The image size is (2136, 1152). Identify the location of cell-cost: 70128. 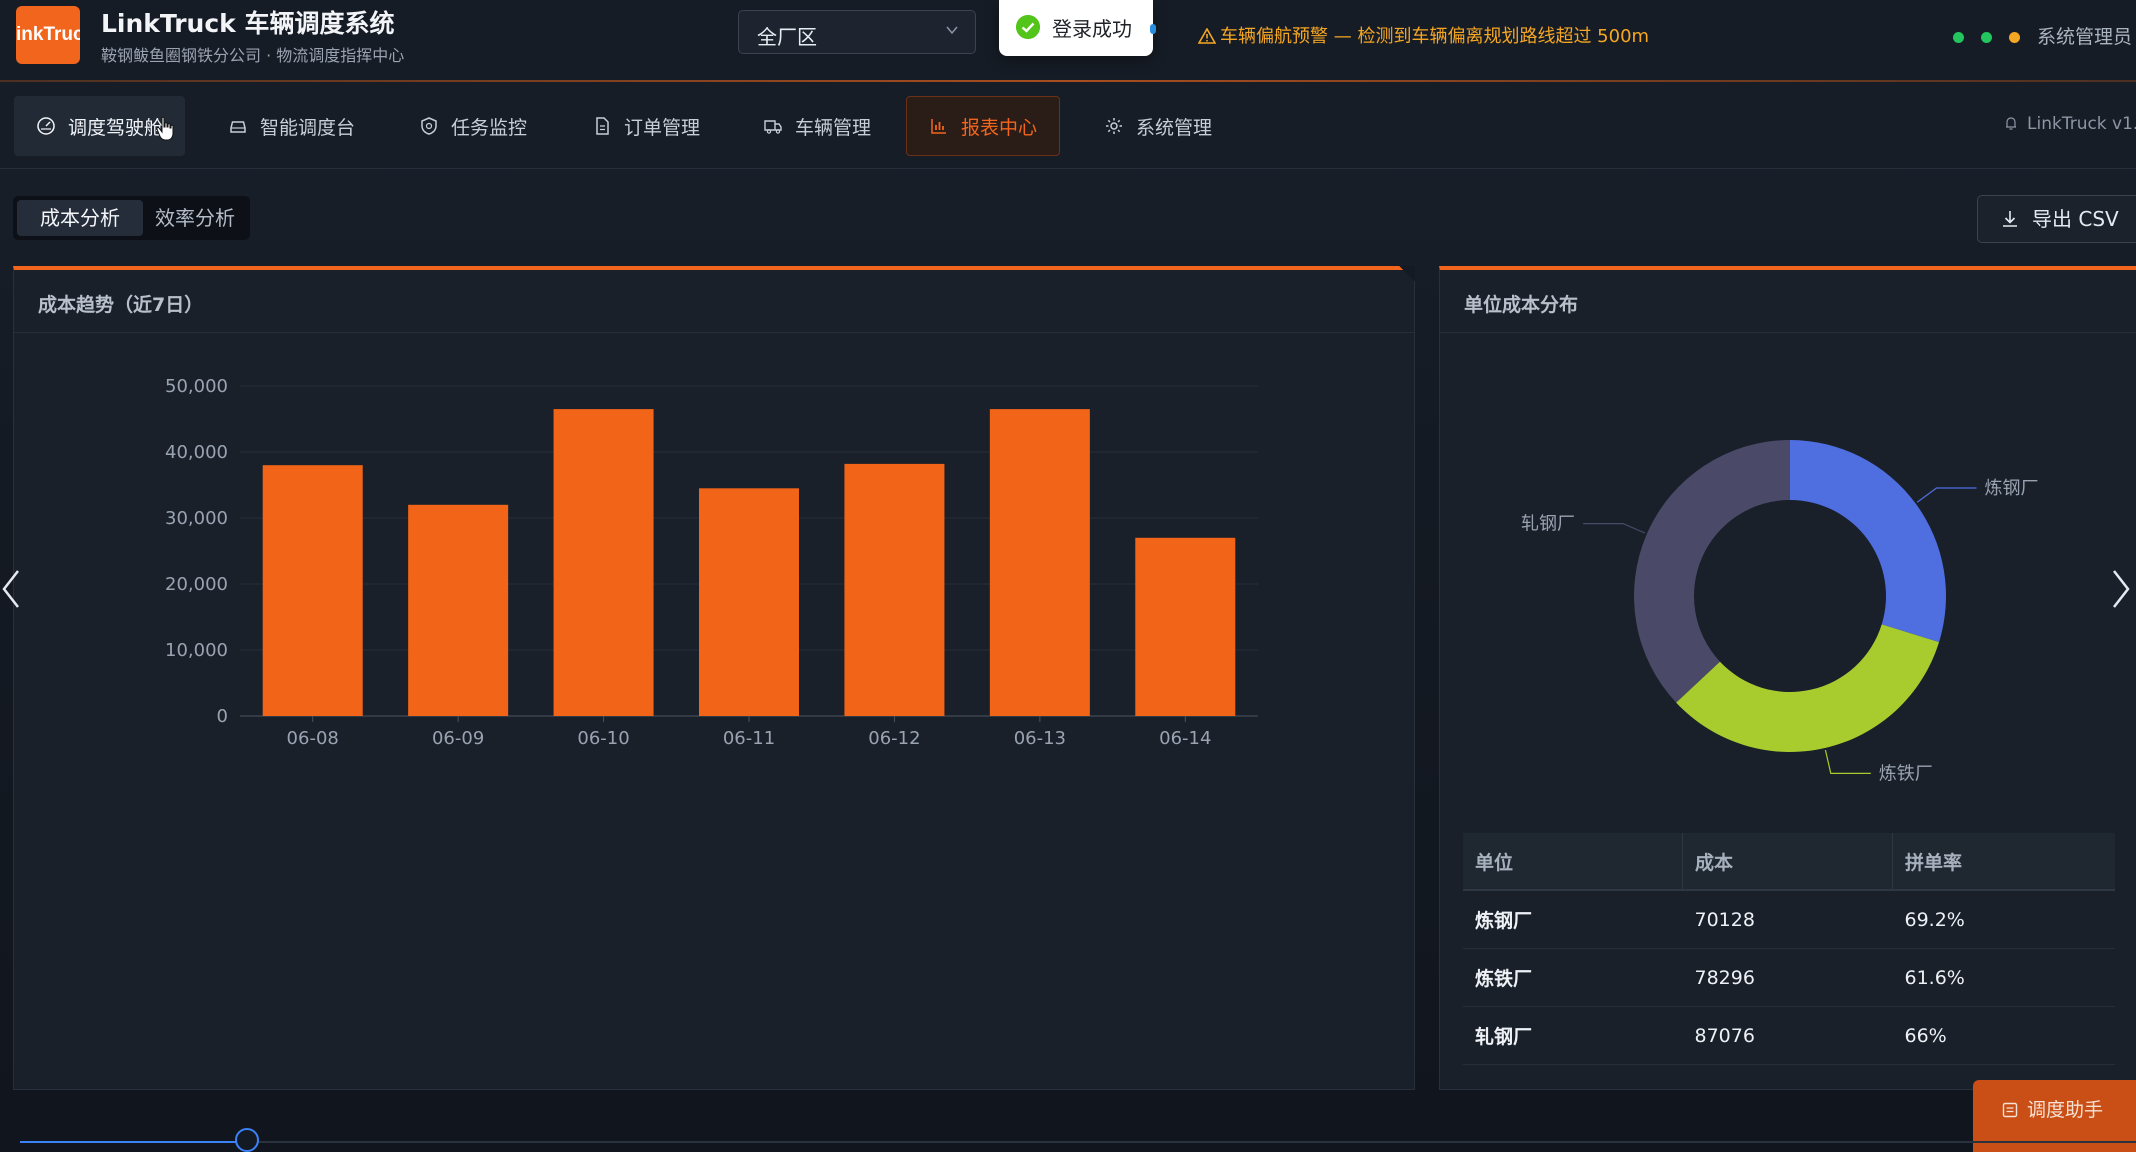
(1787, 919).